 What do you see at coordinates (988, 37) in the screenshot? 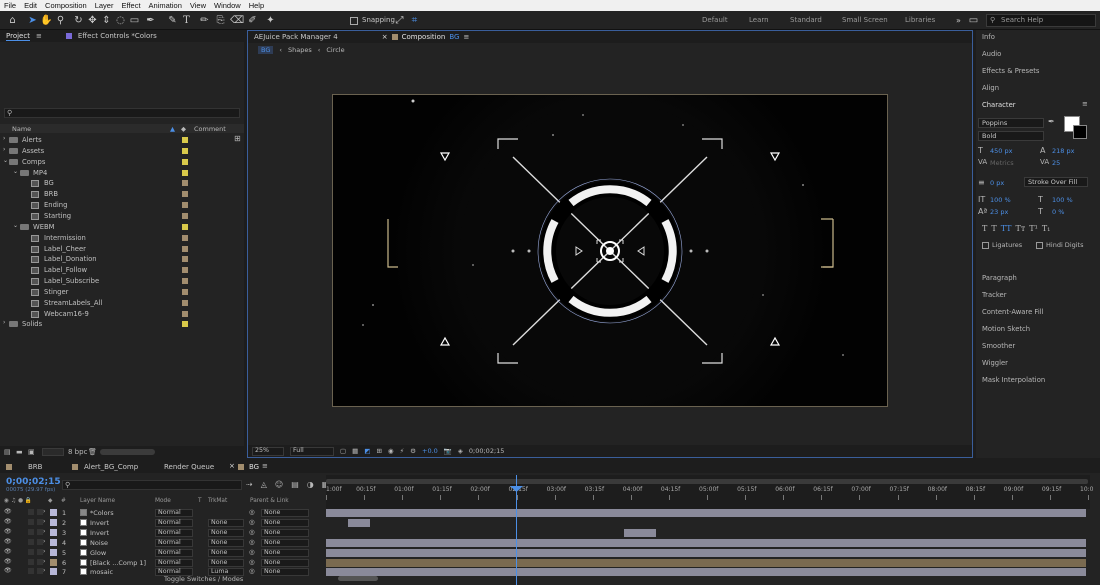
I see `panel-info: Info` at bounding box center [988, 37].